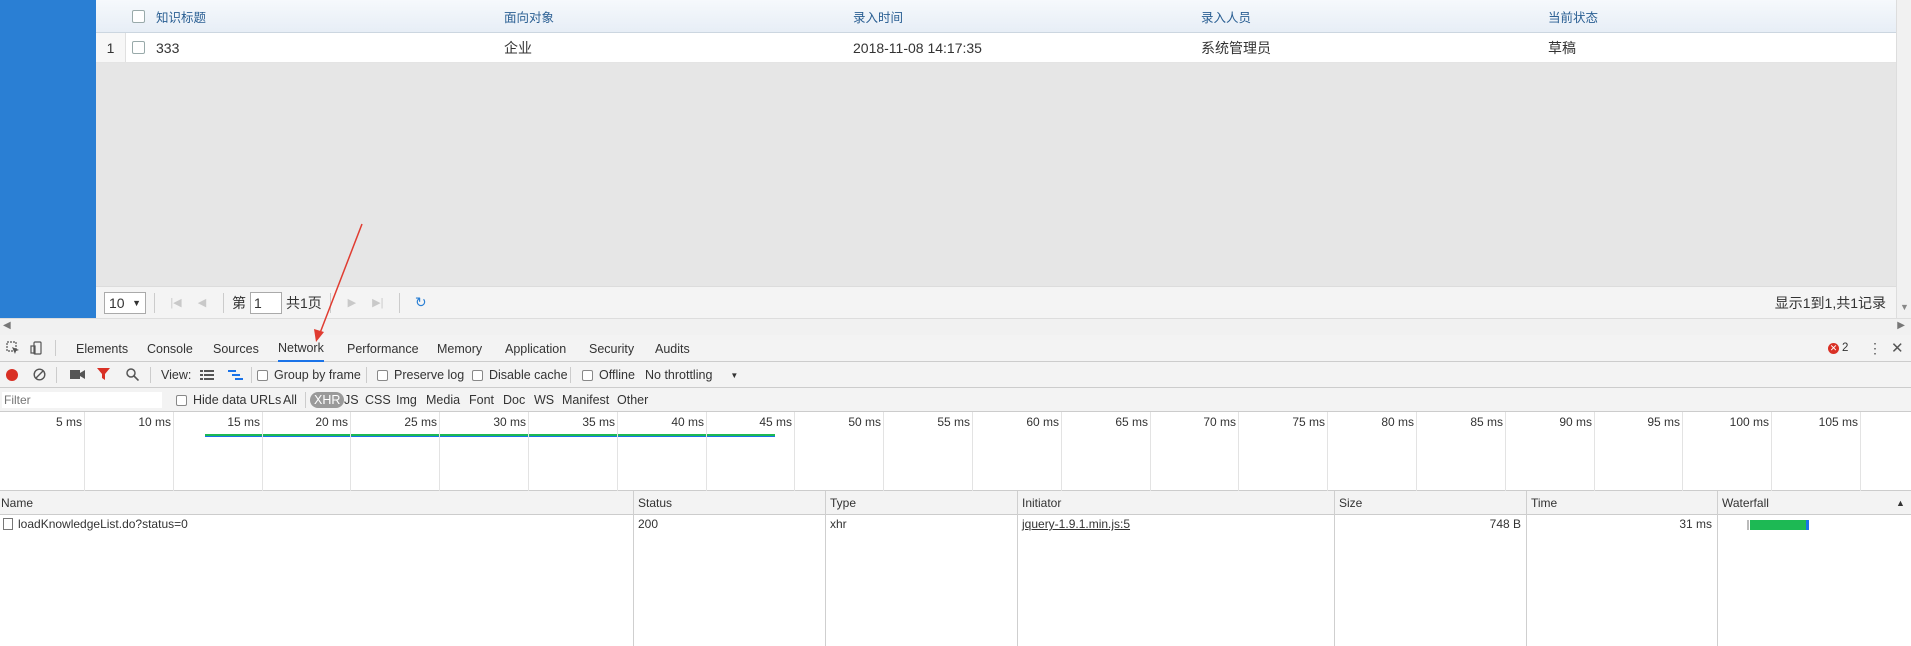 The width and height of the screenshot is (1911, 646). What do you see at coordinates (202, 302) in the screenshot?
I see `prev-page-icon: ◀` at bounding box center [202, 302].